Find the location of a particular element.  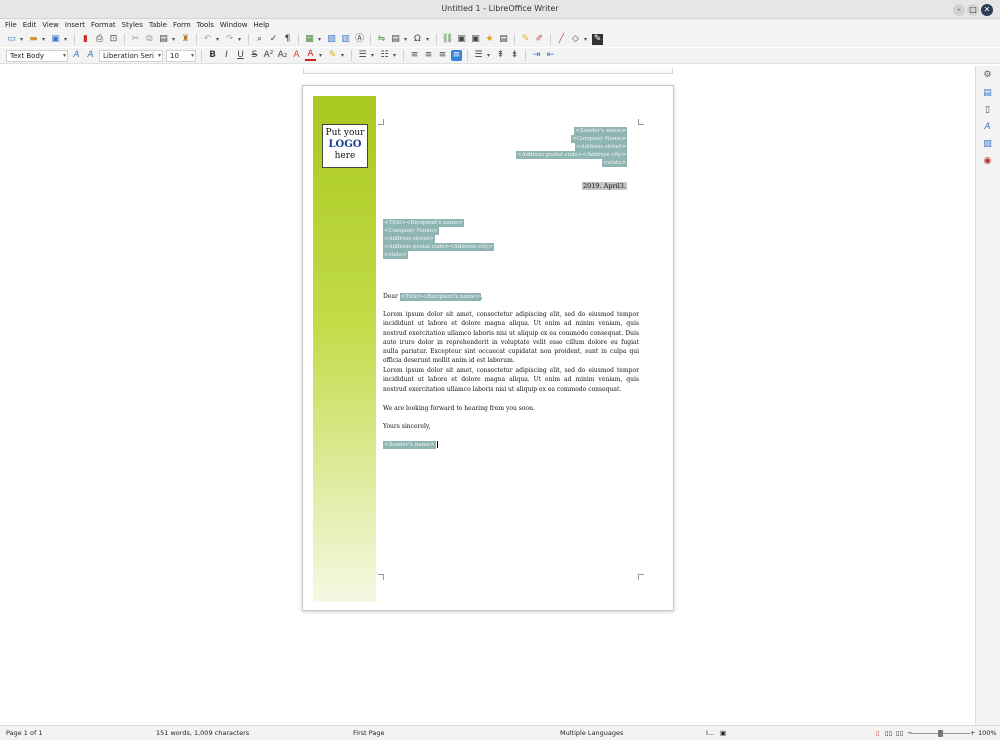

draw-functions-icon: ✎ is located at coordinates (597, 39).